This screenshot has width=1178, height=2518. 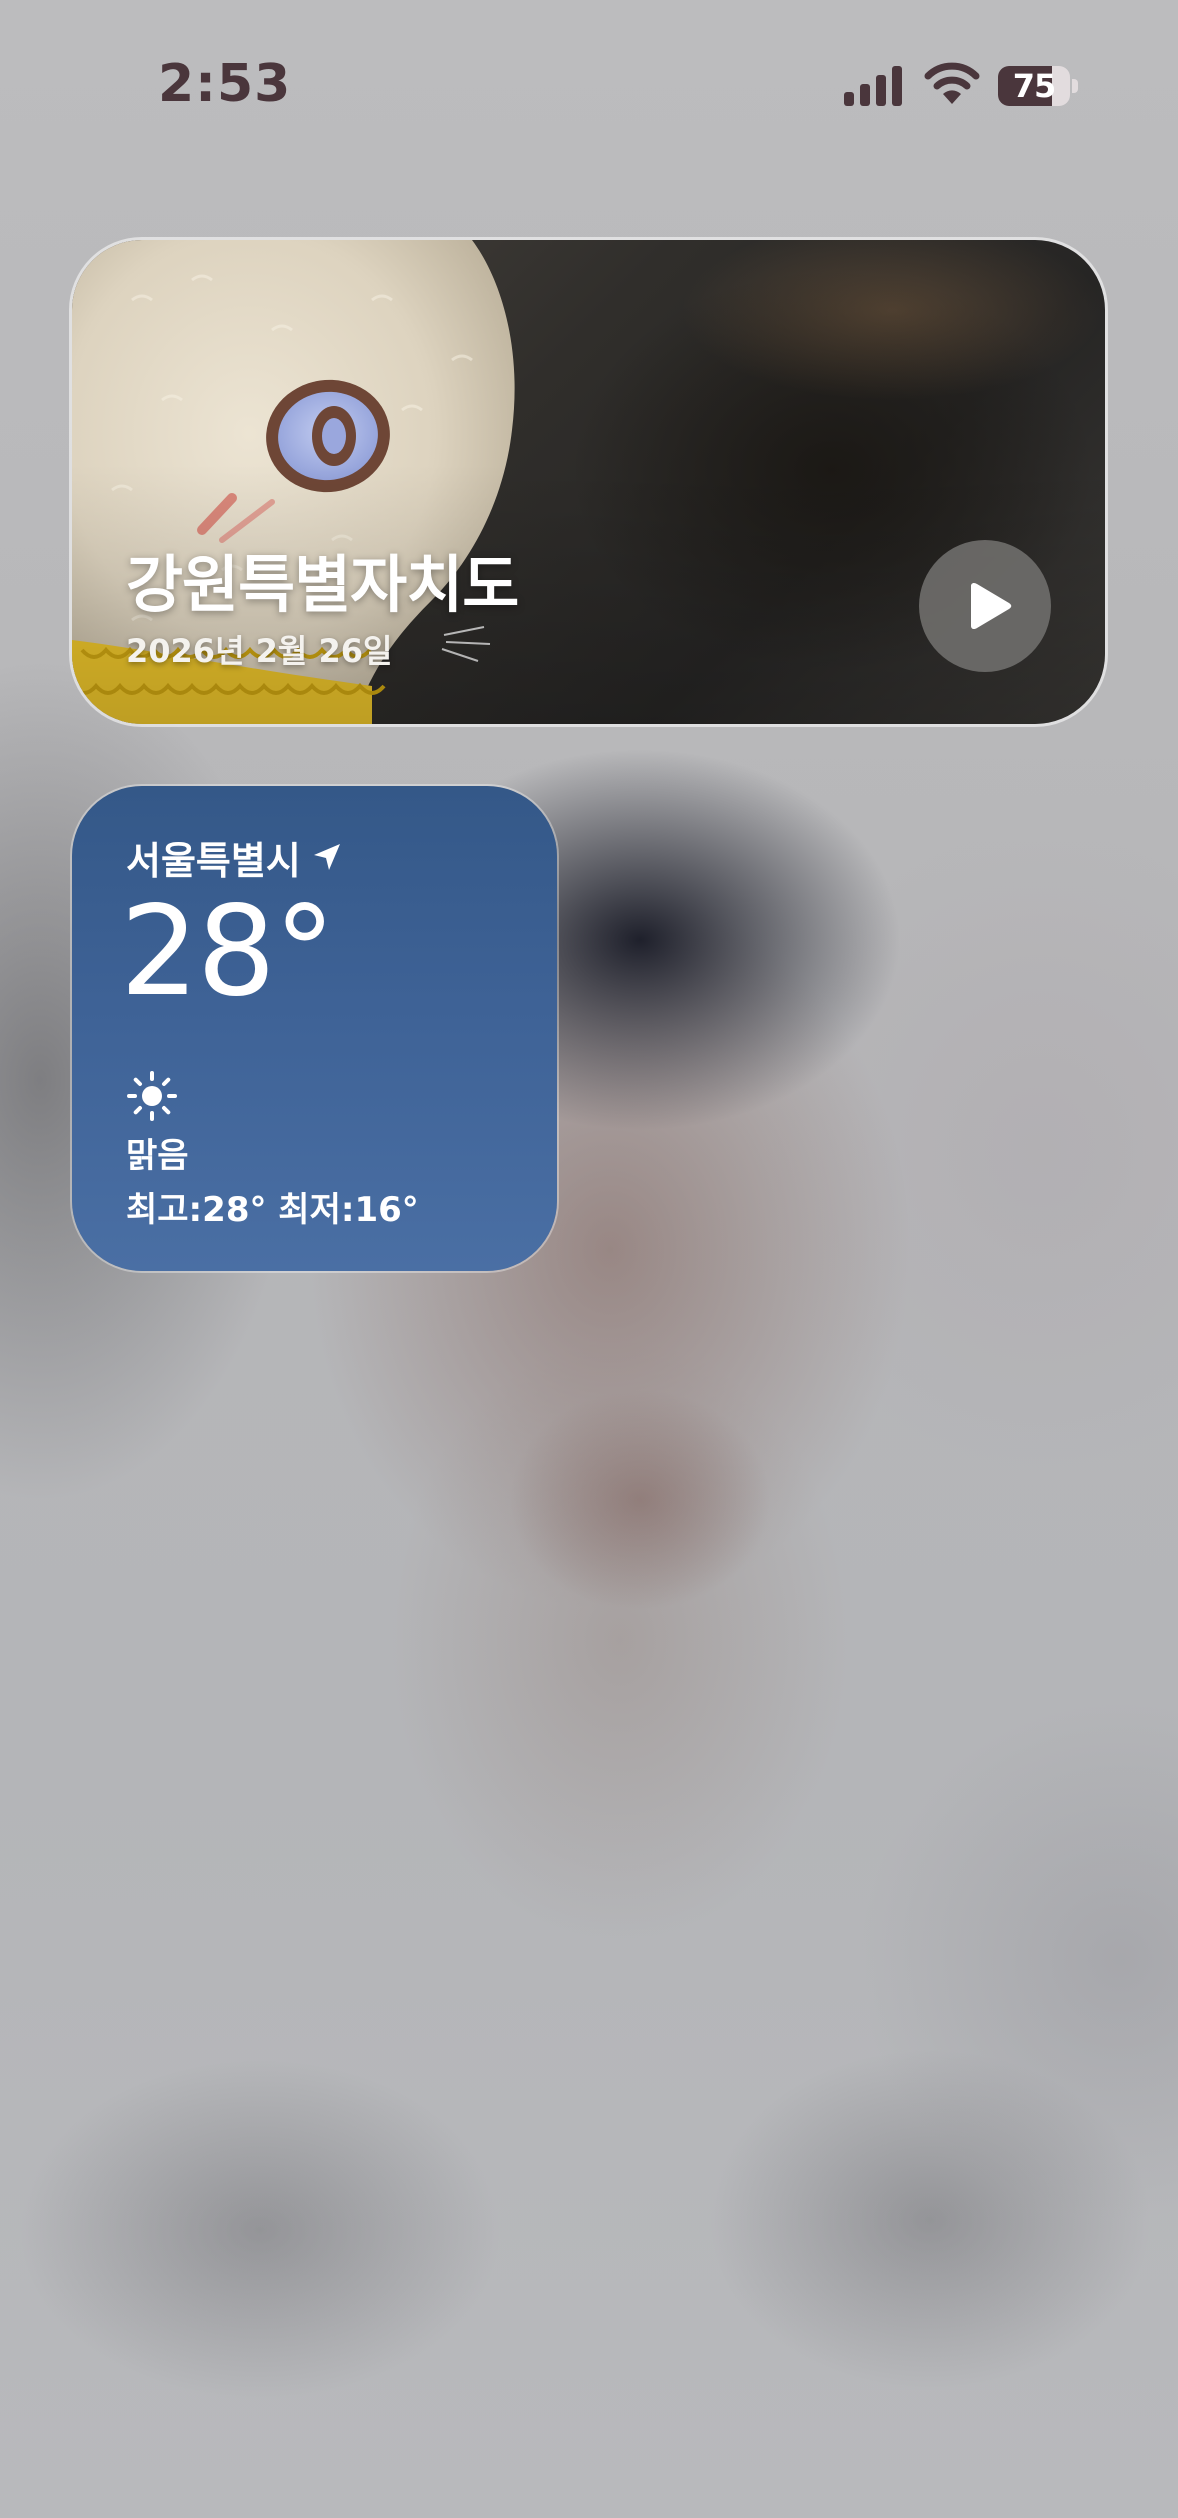 What do you see at coordinates (213, 860) in the screenshot?
I see `weather-city: 서울특별시` at bounding box center [213, 860].